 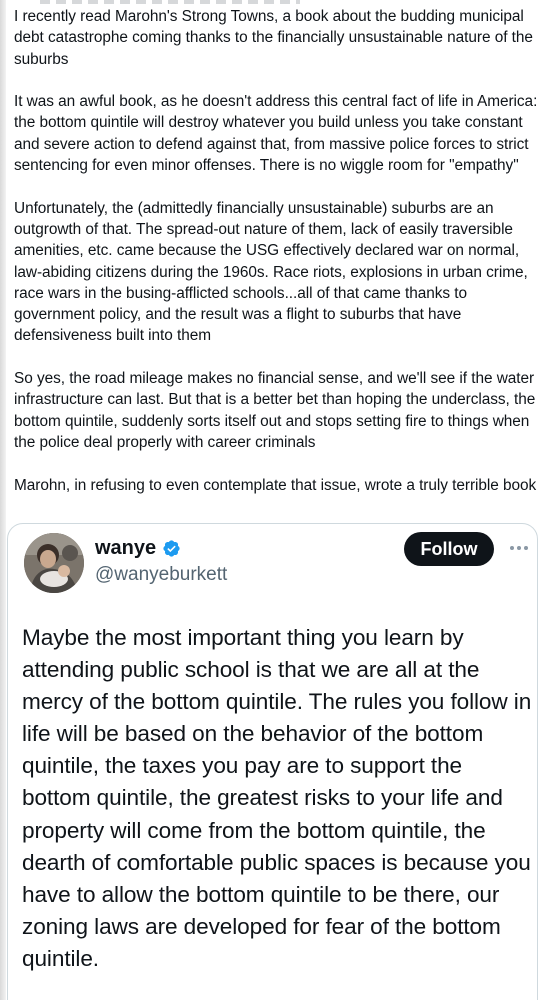 I want to click on cropped-header-remnant, so click(x=170, y=2).